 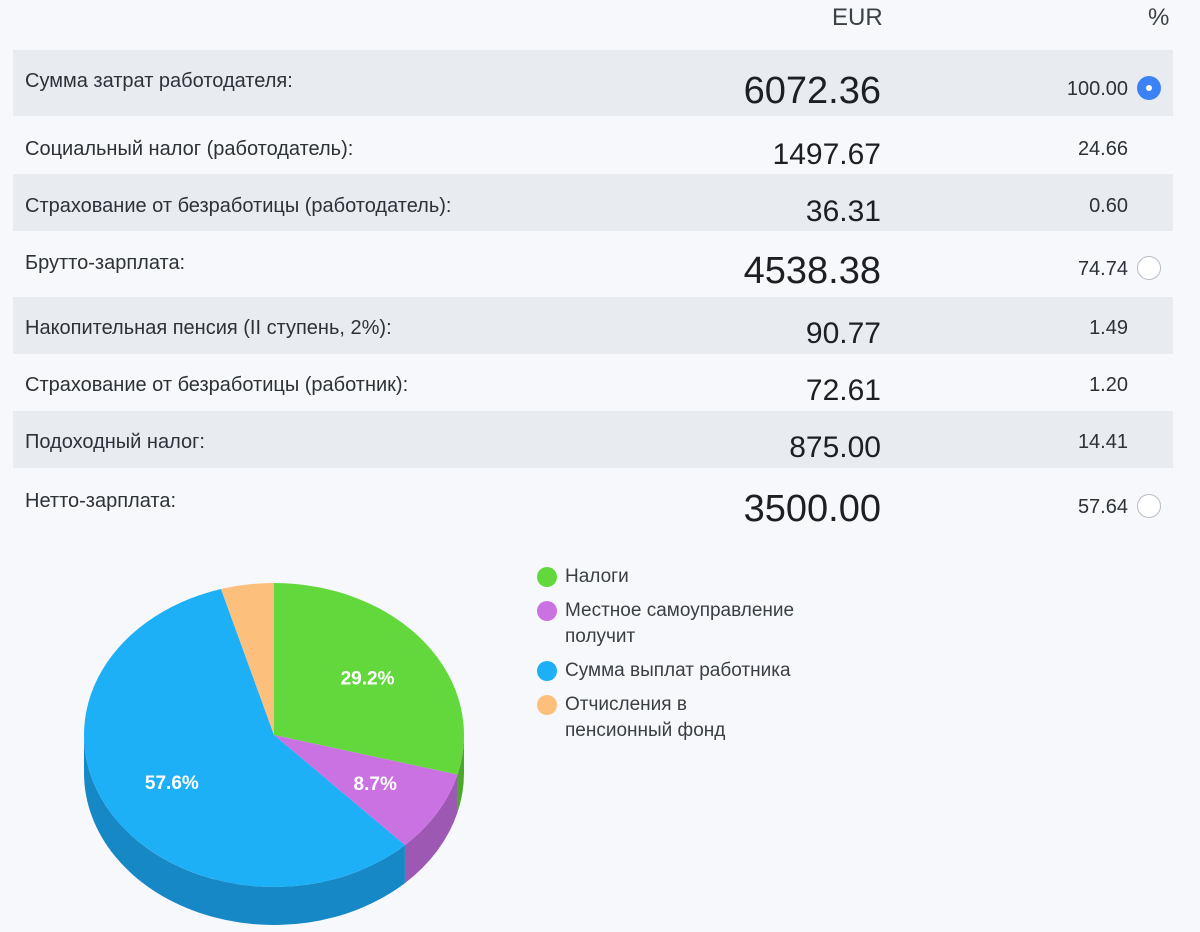 What do you see at coordinates (375, 784) in the screenshot?
I see `pie-data-label: 8.7%` at bounding box center [375, 784].